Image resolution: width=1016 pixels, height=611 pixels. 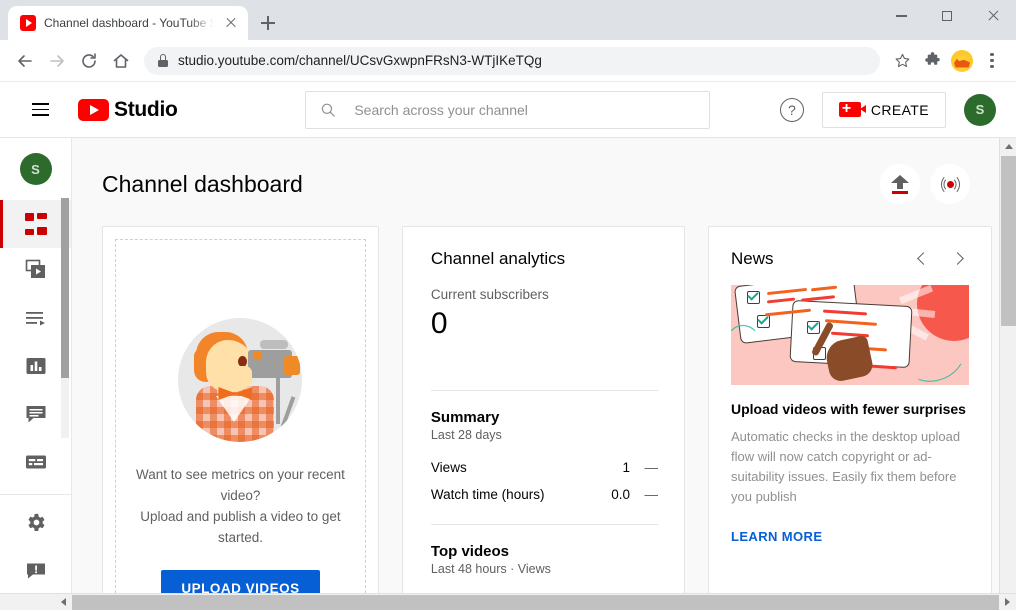 I want to click on metric-name: Views, so click(x=527, y=467).